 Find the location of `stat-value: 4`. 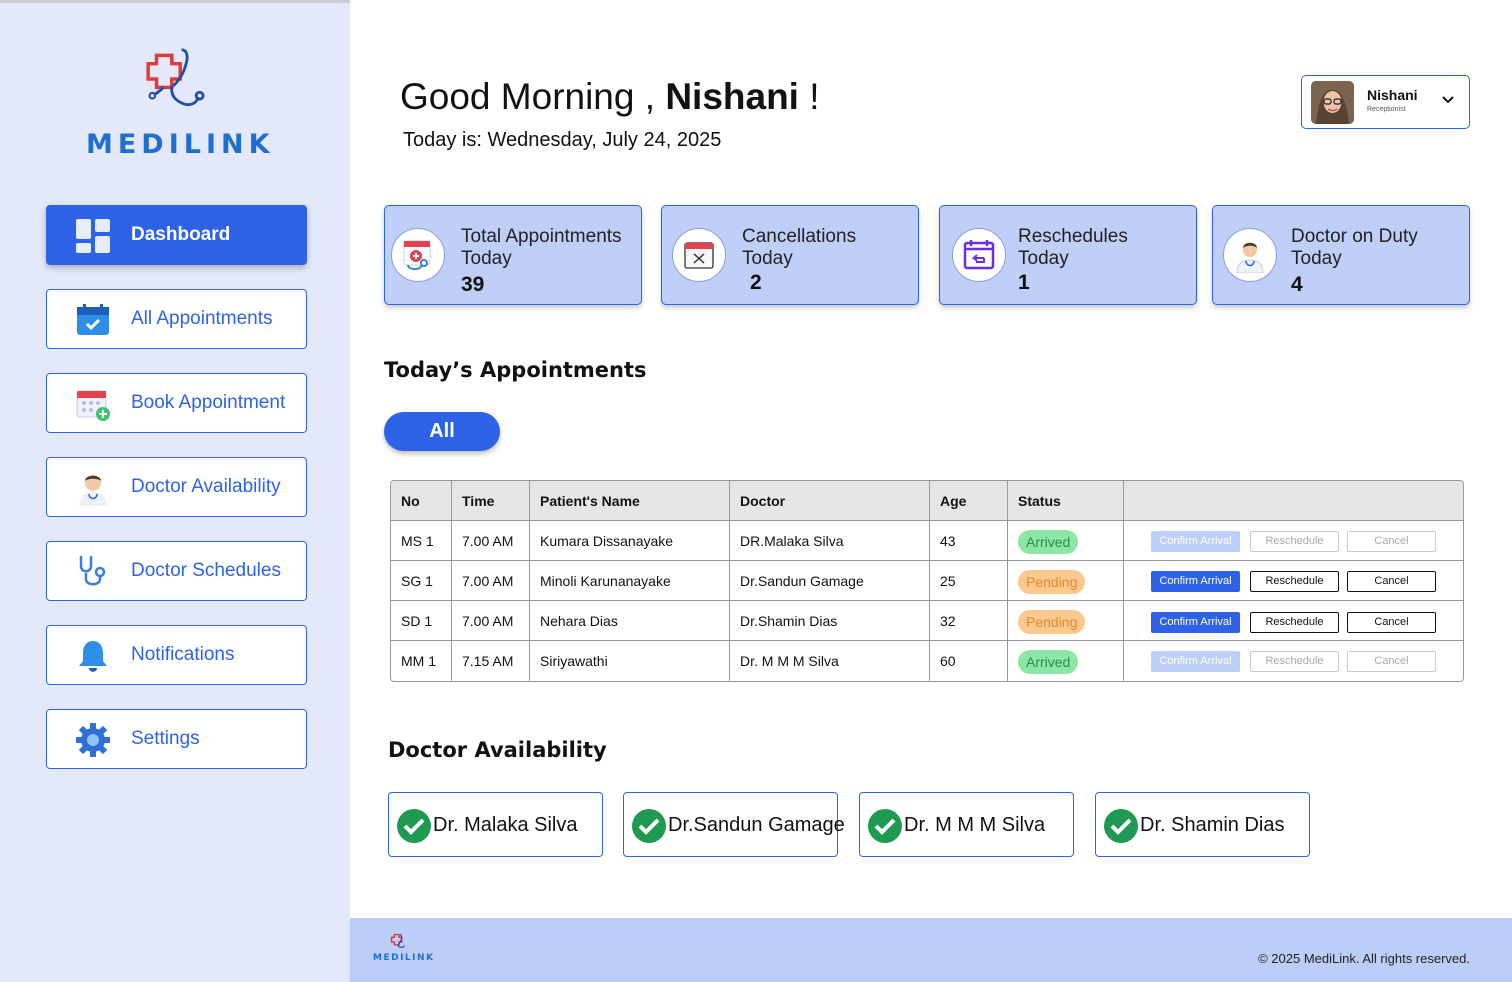

stat-value: 4 is located at coordinates (1297, 284).